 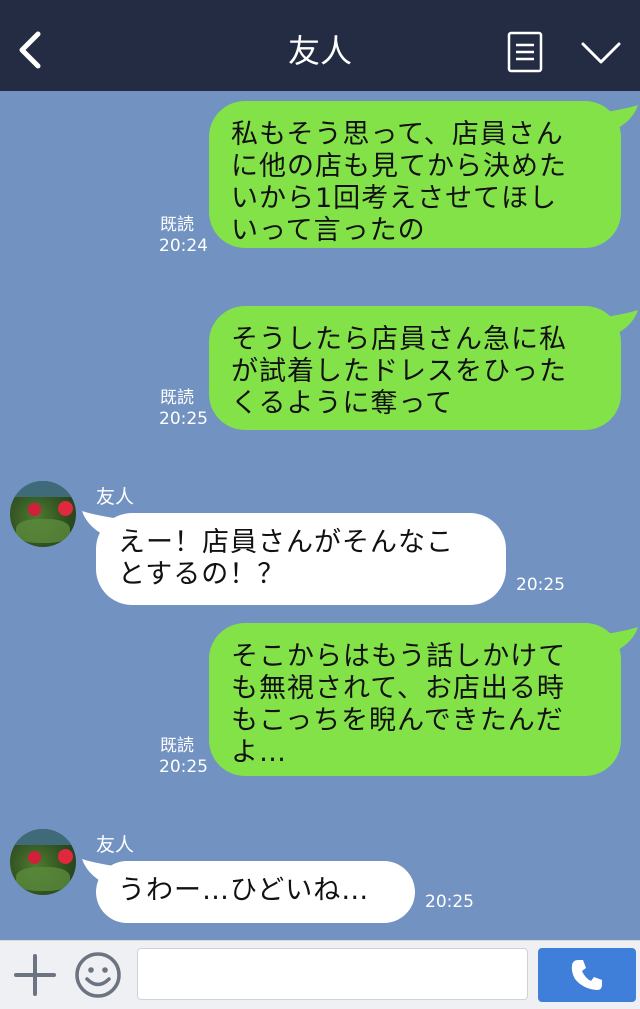 I want to click on message-line: 私もそう思って、店員さん, so click(x=397, y=134).